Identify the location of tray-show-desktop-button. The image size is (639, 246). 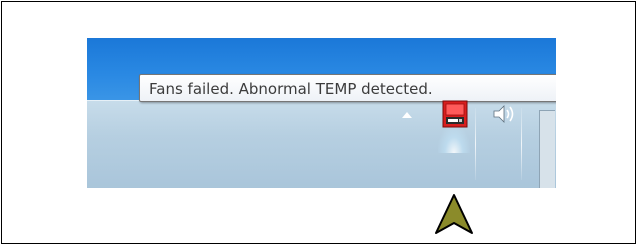
(547, 149).